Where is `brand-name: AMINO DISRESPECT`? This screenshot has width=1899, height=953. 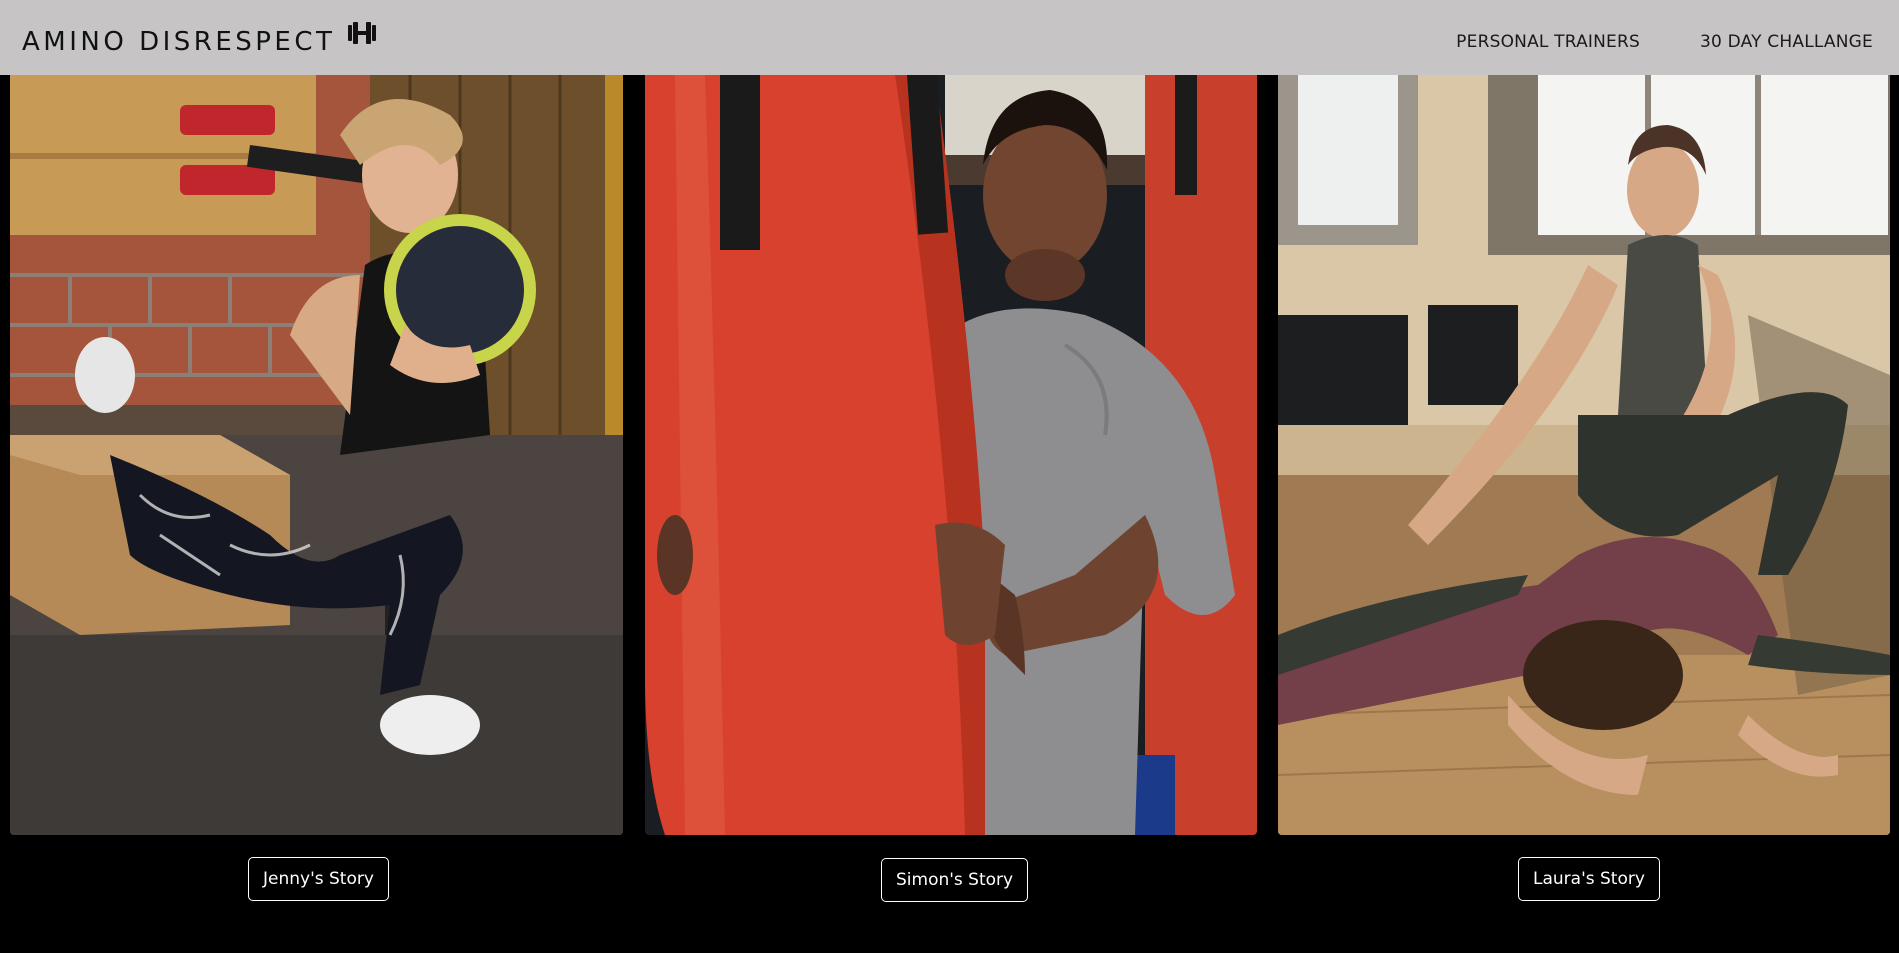
brand-name: AMINO DISRESPECT is located at coordinates (178, 42).